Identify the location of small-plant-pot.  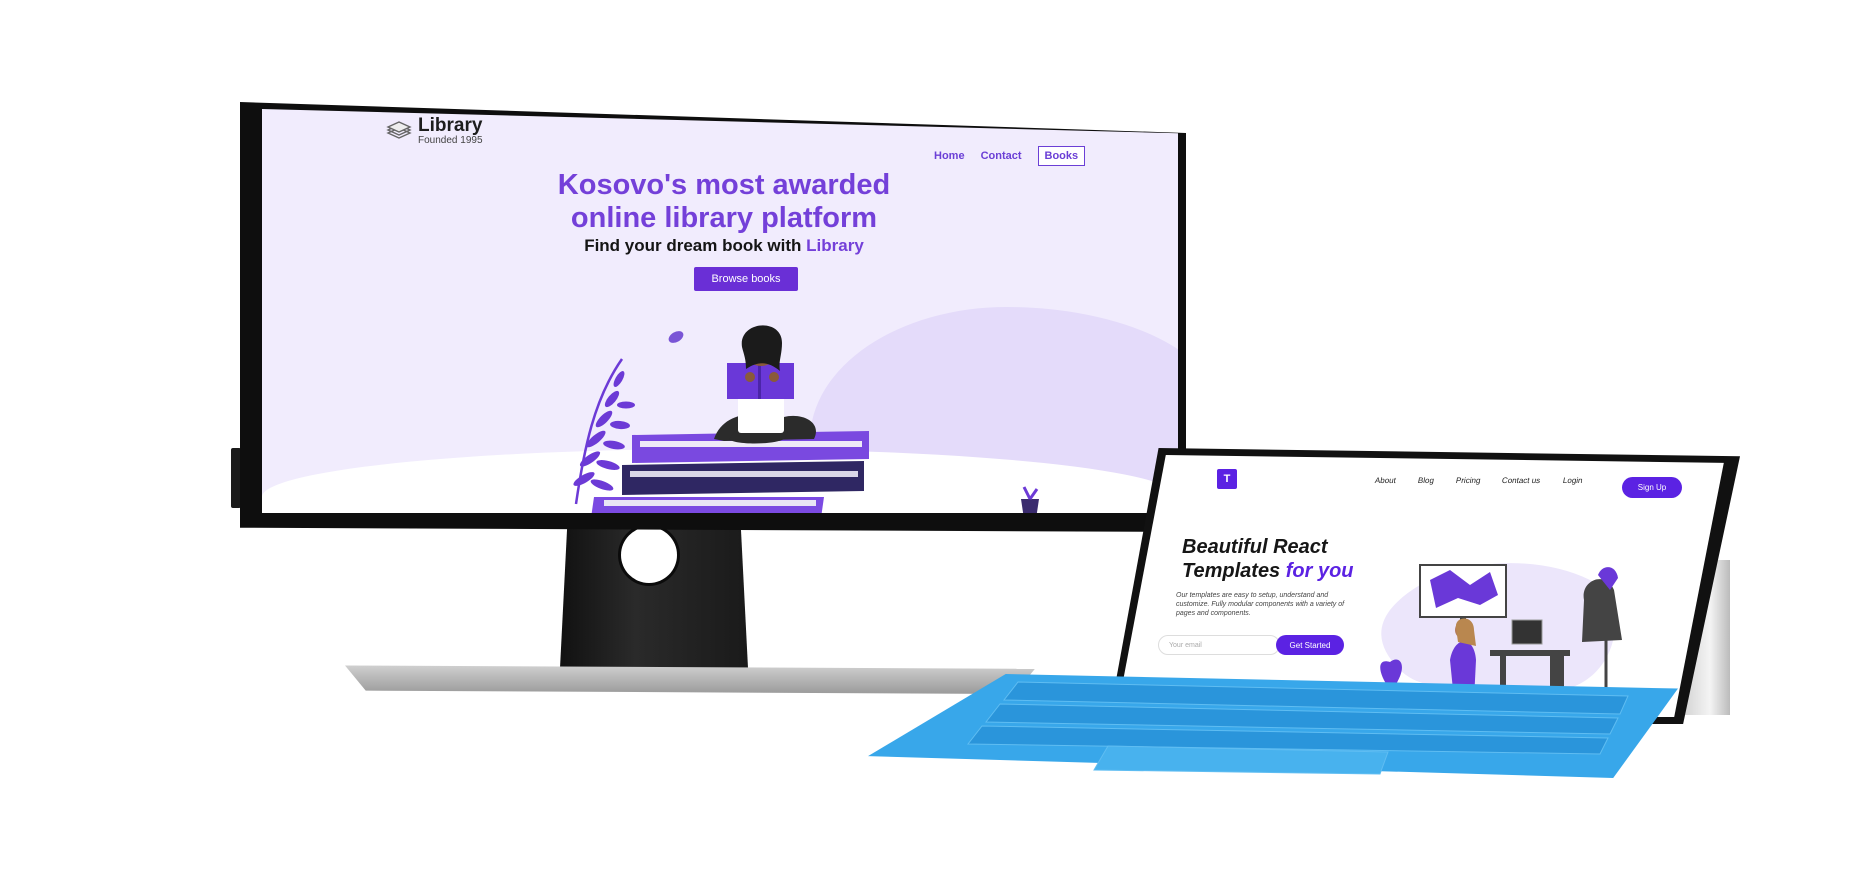
(1030, 499).